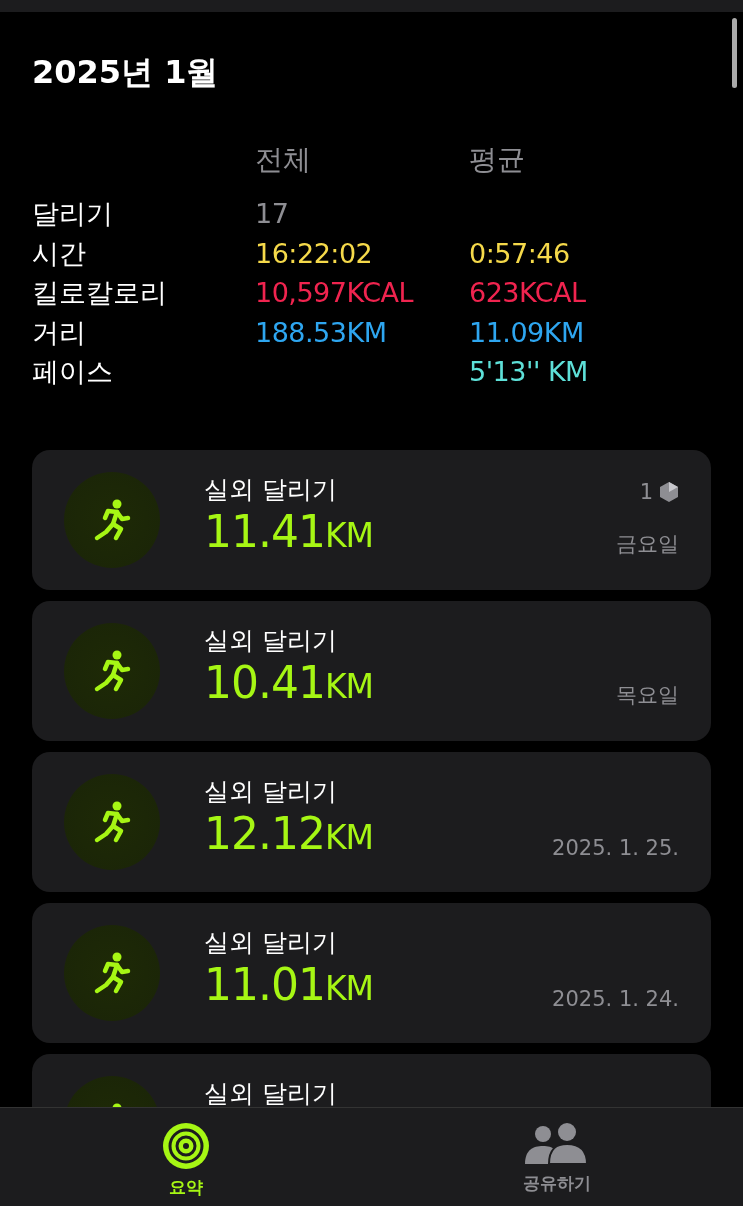  I want to click on workout-card: 실외 달리기 11.41KM 1 금요일, so click(371, 519).